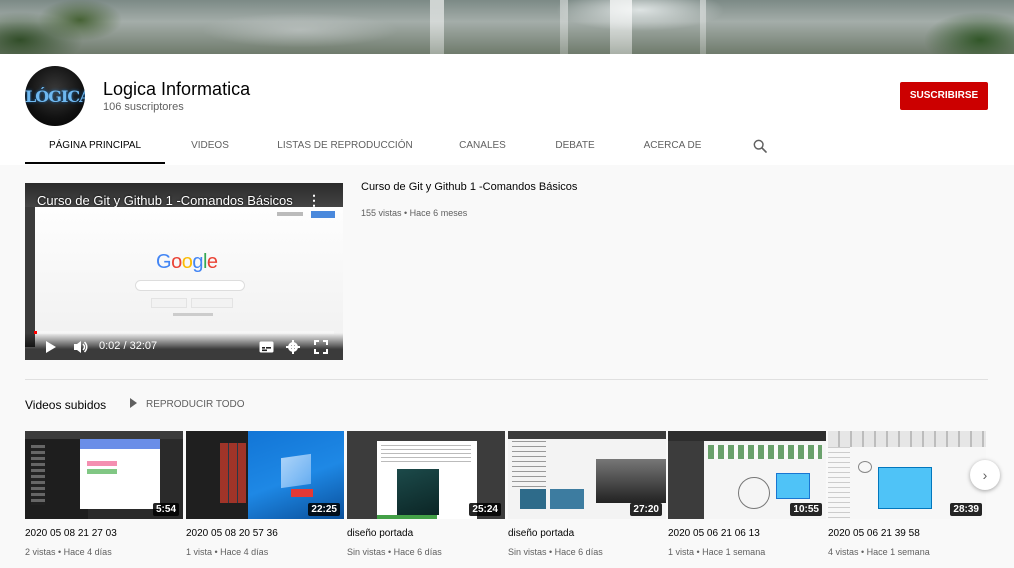  Describe the element at coordinates (189, 277) in the screenshot. I see `screen-content` at that location.